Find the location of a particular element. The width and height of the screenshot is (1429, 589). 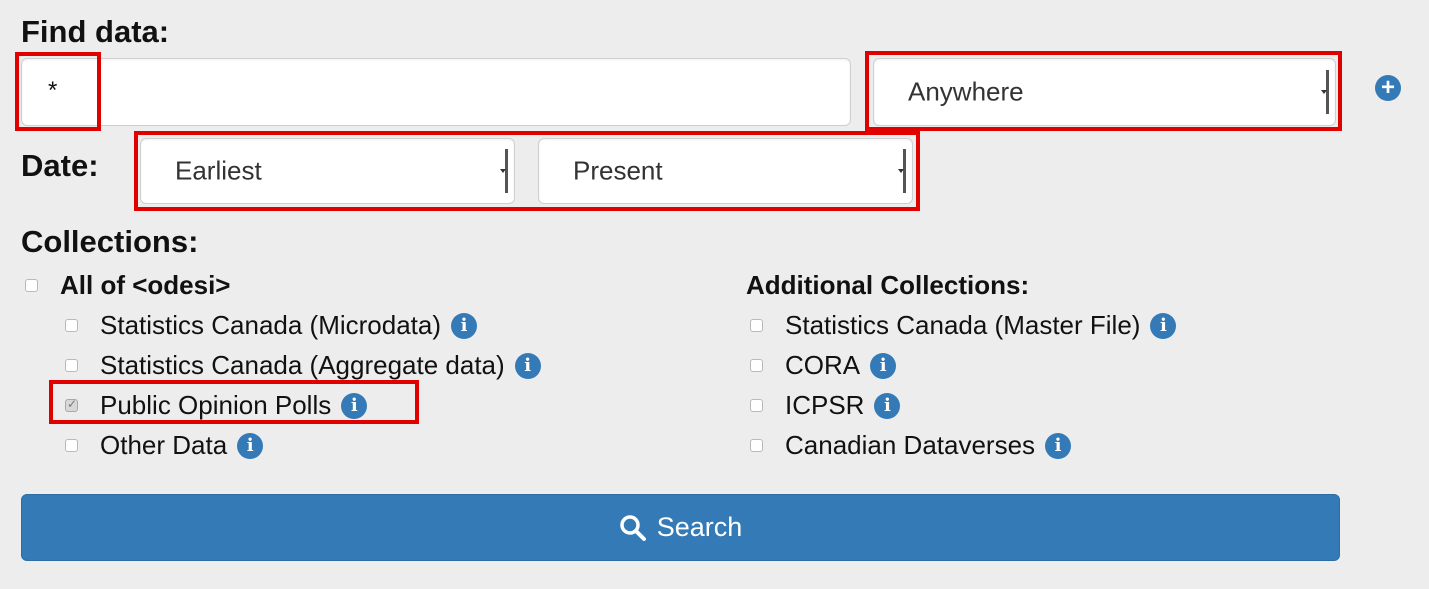

statcan-master-file-label: Statistics Canada (Master File) is located at coordinates (963, 325).